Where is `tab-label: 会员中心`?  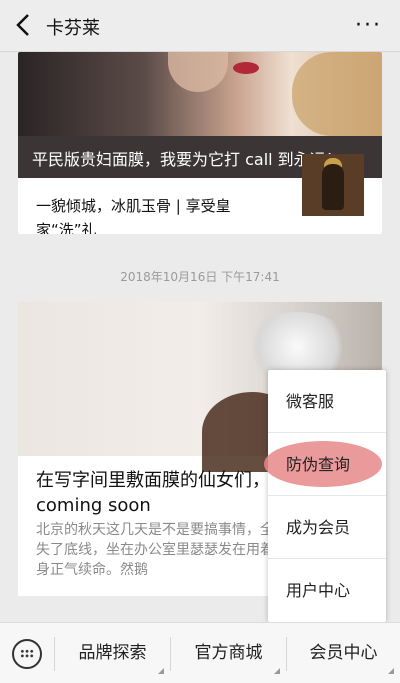 tab-label: 会员中心 is located at coordinates (343, 653).